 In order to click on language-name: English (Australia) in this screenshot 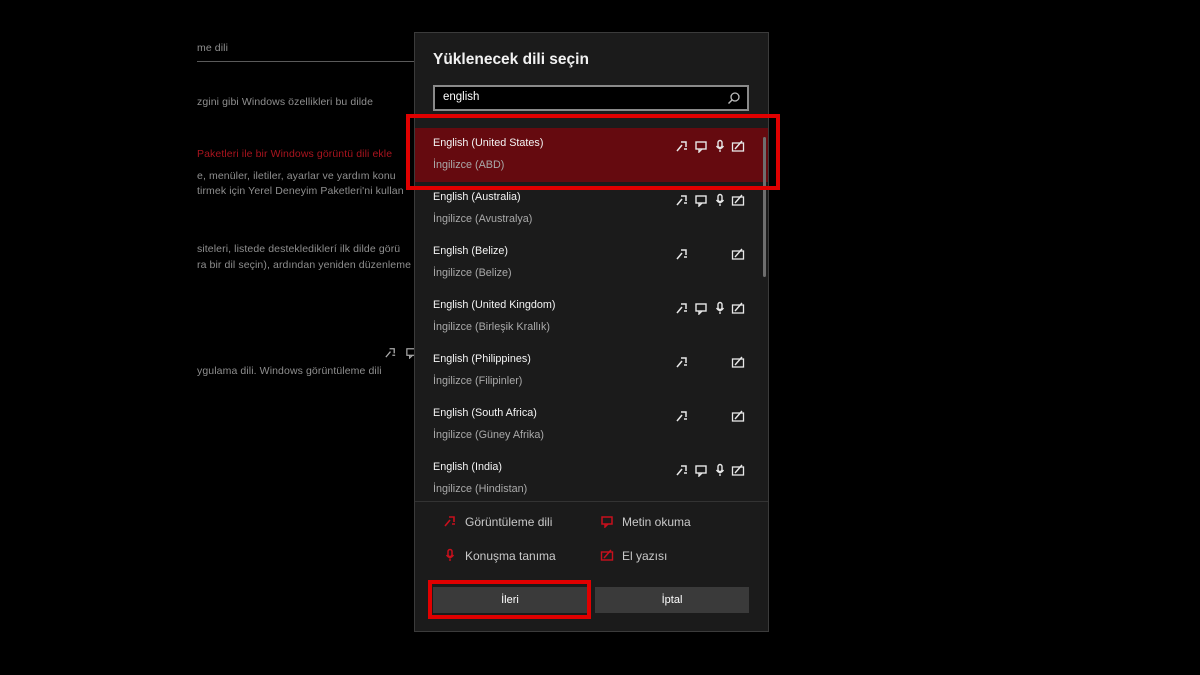, I will do `click(477, 197)`.